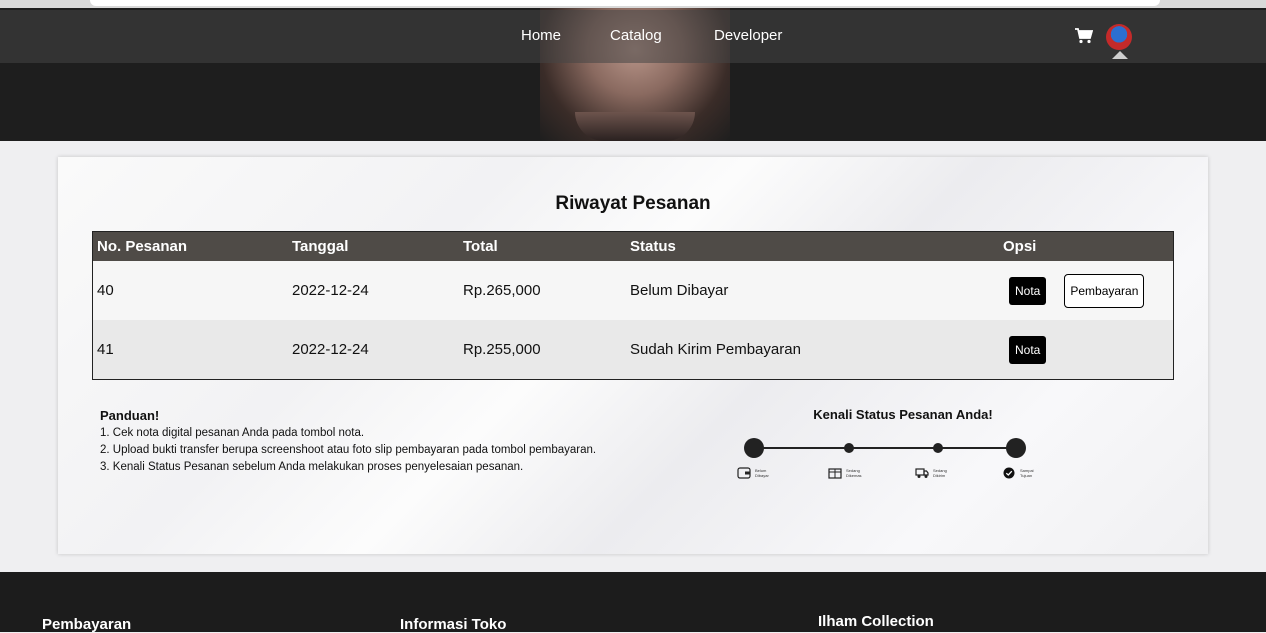  What do you see at coordinates (453, 624) in the screenshot?
I see `footer-heading-informasi-toko: Informasi Toko` at bounding box center [453, 624].